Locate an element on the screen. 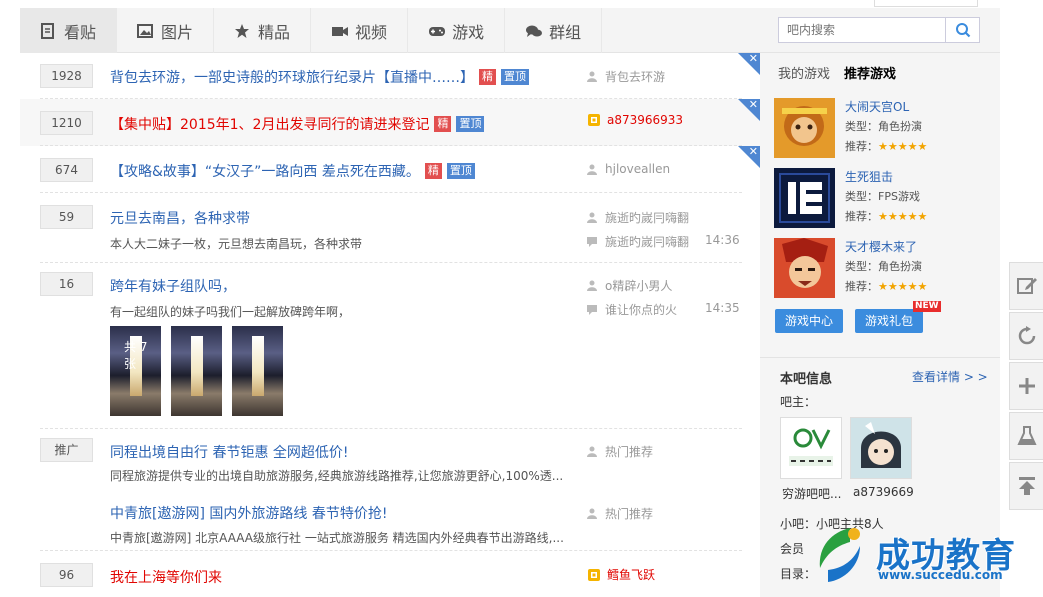  last-reply-name: 旐逝旳嵗冃嗨翻 is located at coordinates (647, 241).